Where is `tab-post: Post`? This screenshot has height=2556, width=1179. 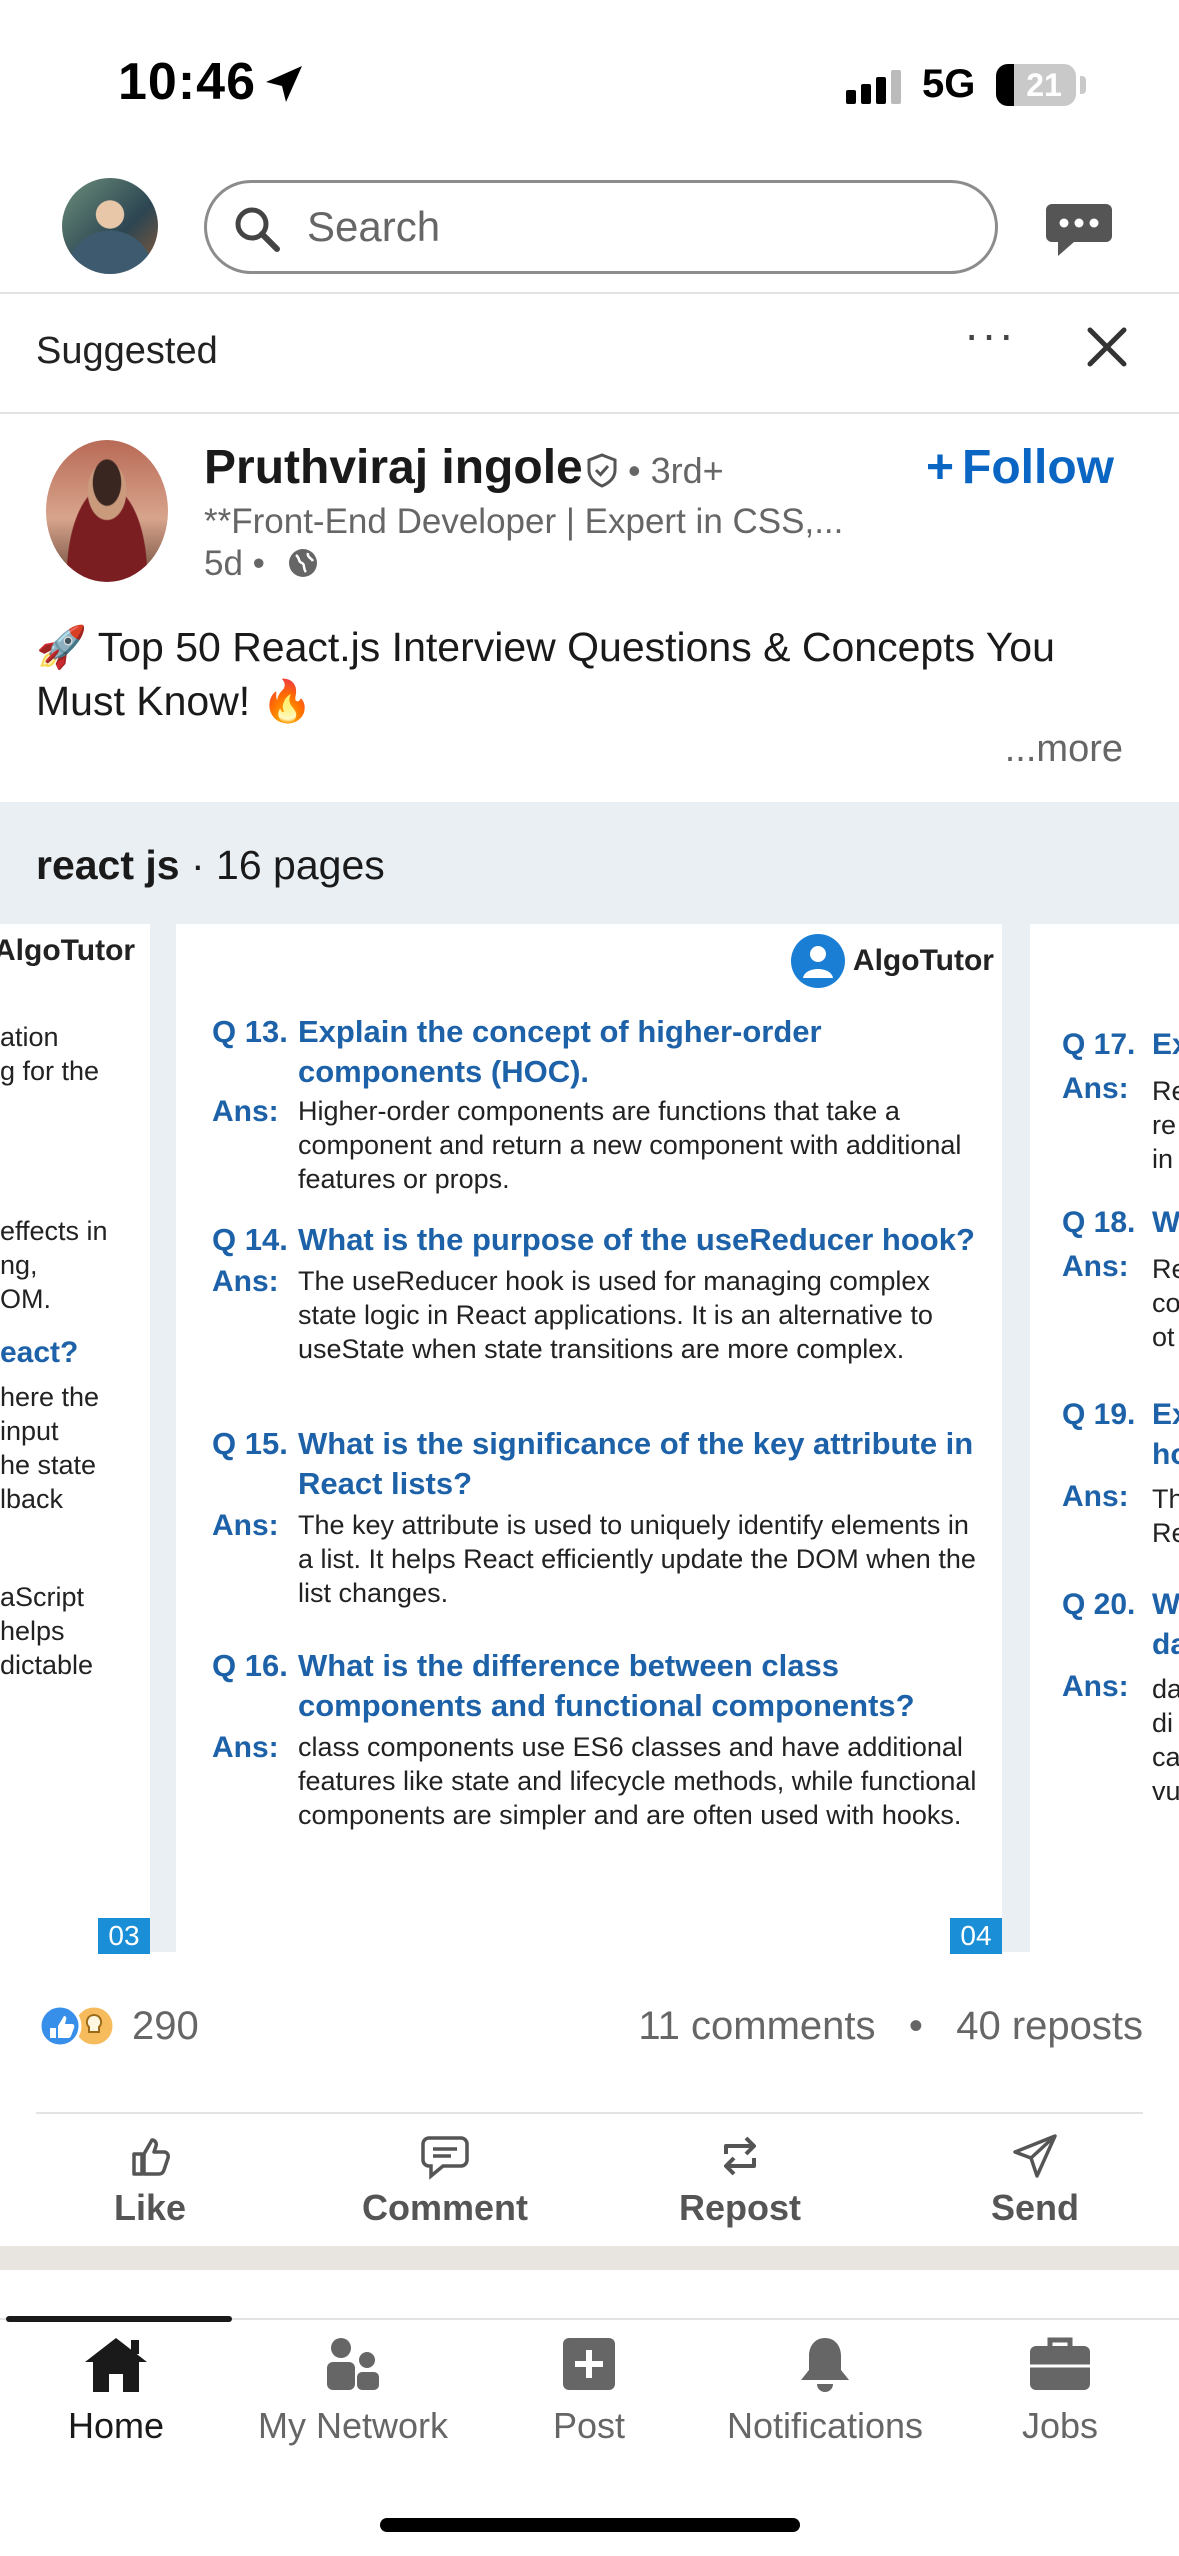 tab-post: Post is located at coordinates (589, 2390).